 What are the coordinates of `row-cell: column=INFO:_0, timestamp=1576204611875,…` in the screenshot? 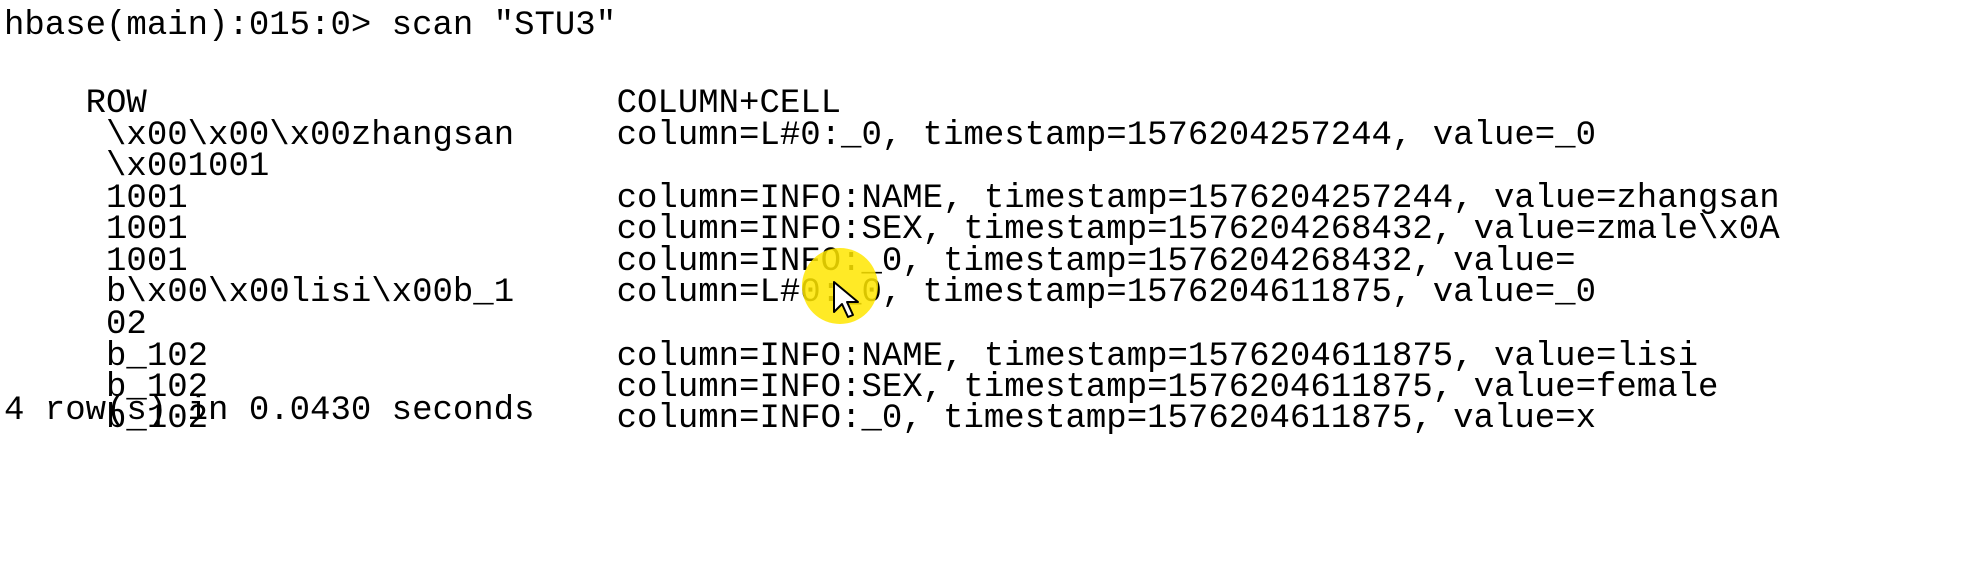 It's located at (1106, 419).